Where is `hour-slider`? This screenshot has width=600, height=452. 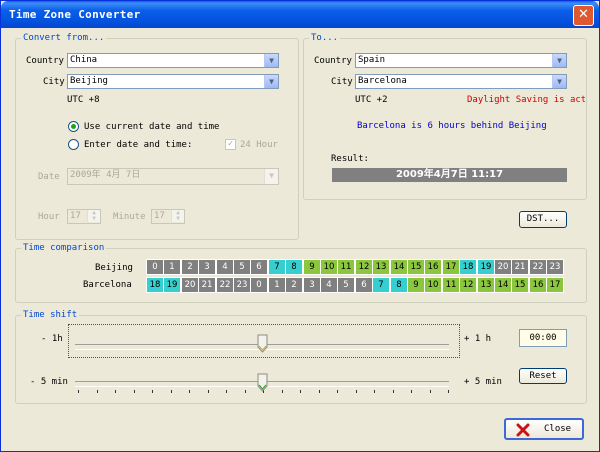 hour-slider is located at coordinates (264, 341).